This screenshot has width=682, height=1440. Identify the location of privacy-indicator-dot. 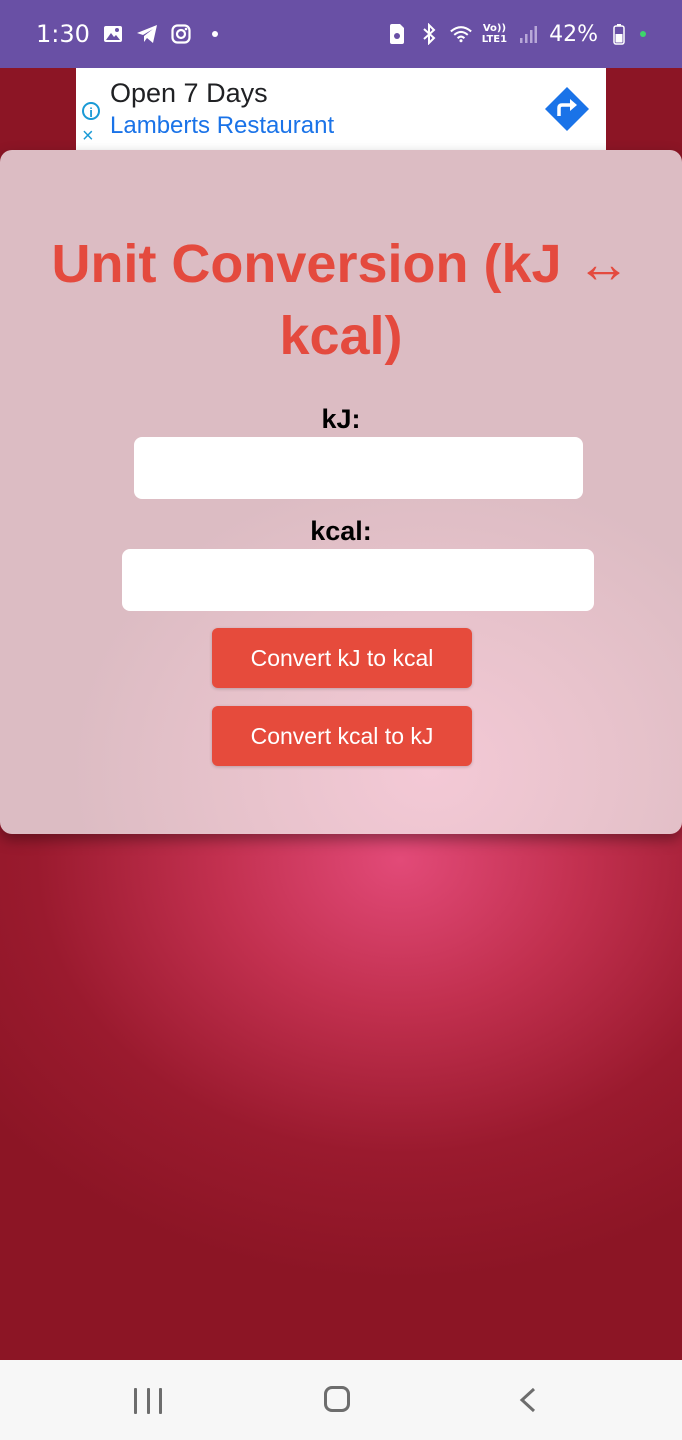
(643, 34).